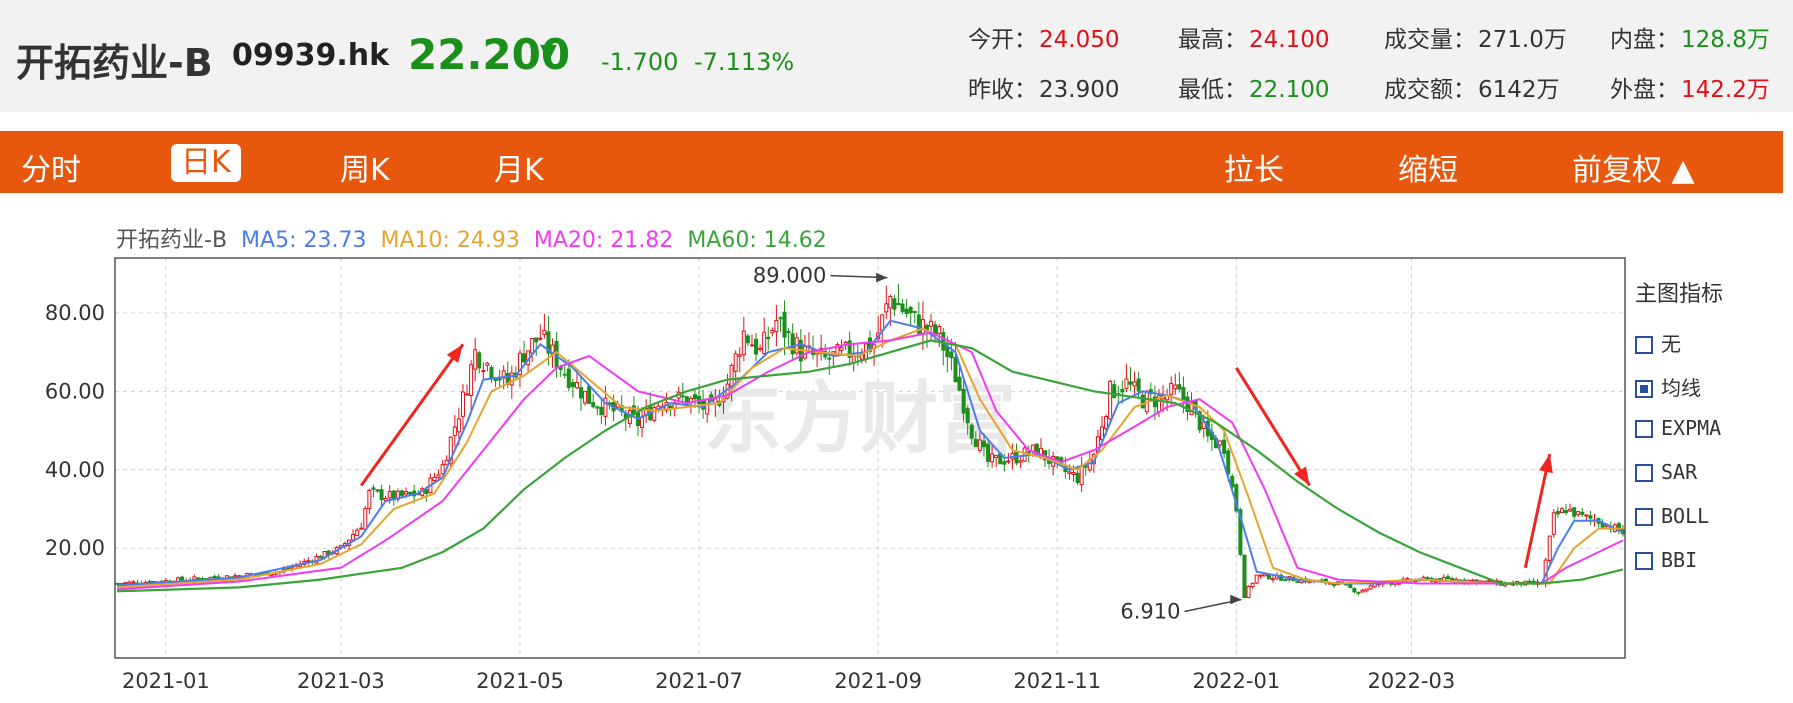 This screenshot has width=1793, height=703. What do you see at coordinates (1236, 681) in the screenshot?
I see `x-tick-label: 2022-01` at bounding box center [1236, 681].